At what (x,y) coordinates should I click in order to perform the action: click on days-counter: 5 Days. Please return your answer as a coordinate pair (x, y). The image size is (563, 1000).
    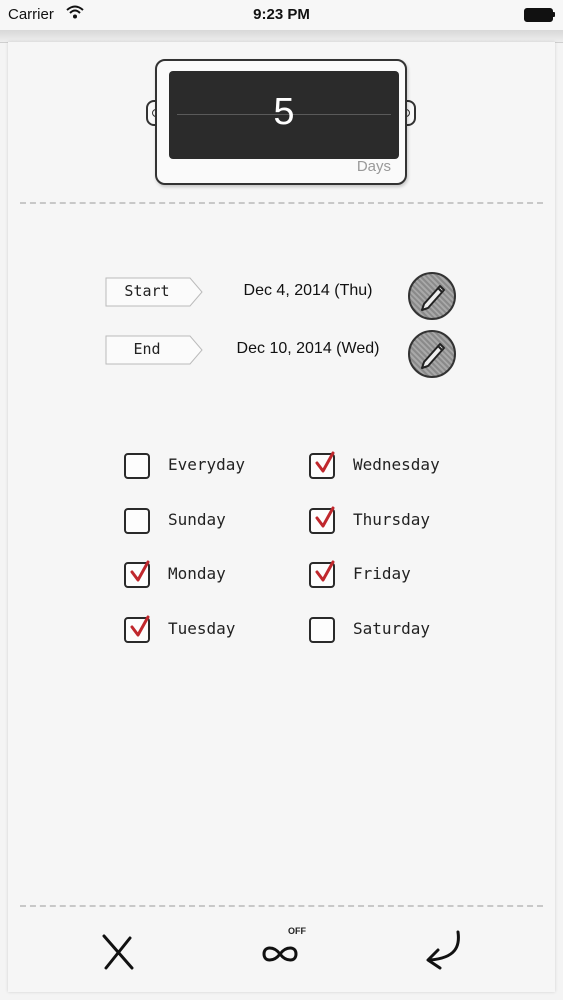
    Looking at the image, I should click on (281, 121).